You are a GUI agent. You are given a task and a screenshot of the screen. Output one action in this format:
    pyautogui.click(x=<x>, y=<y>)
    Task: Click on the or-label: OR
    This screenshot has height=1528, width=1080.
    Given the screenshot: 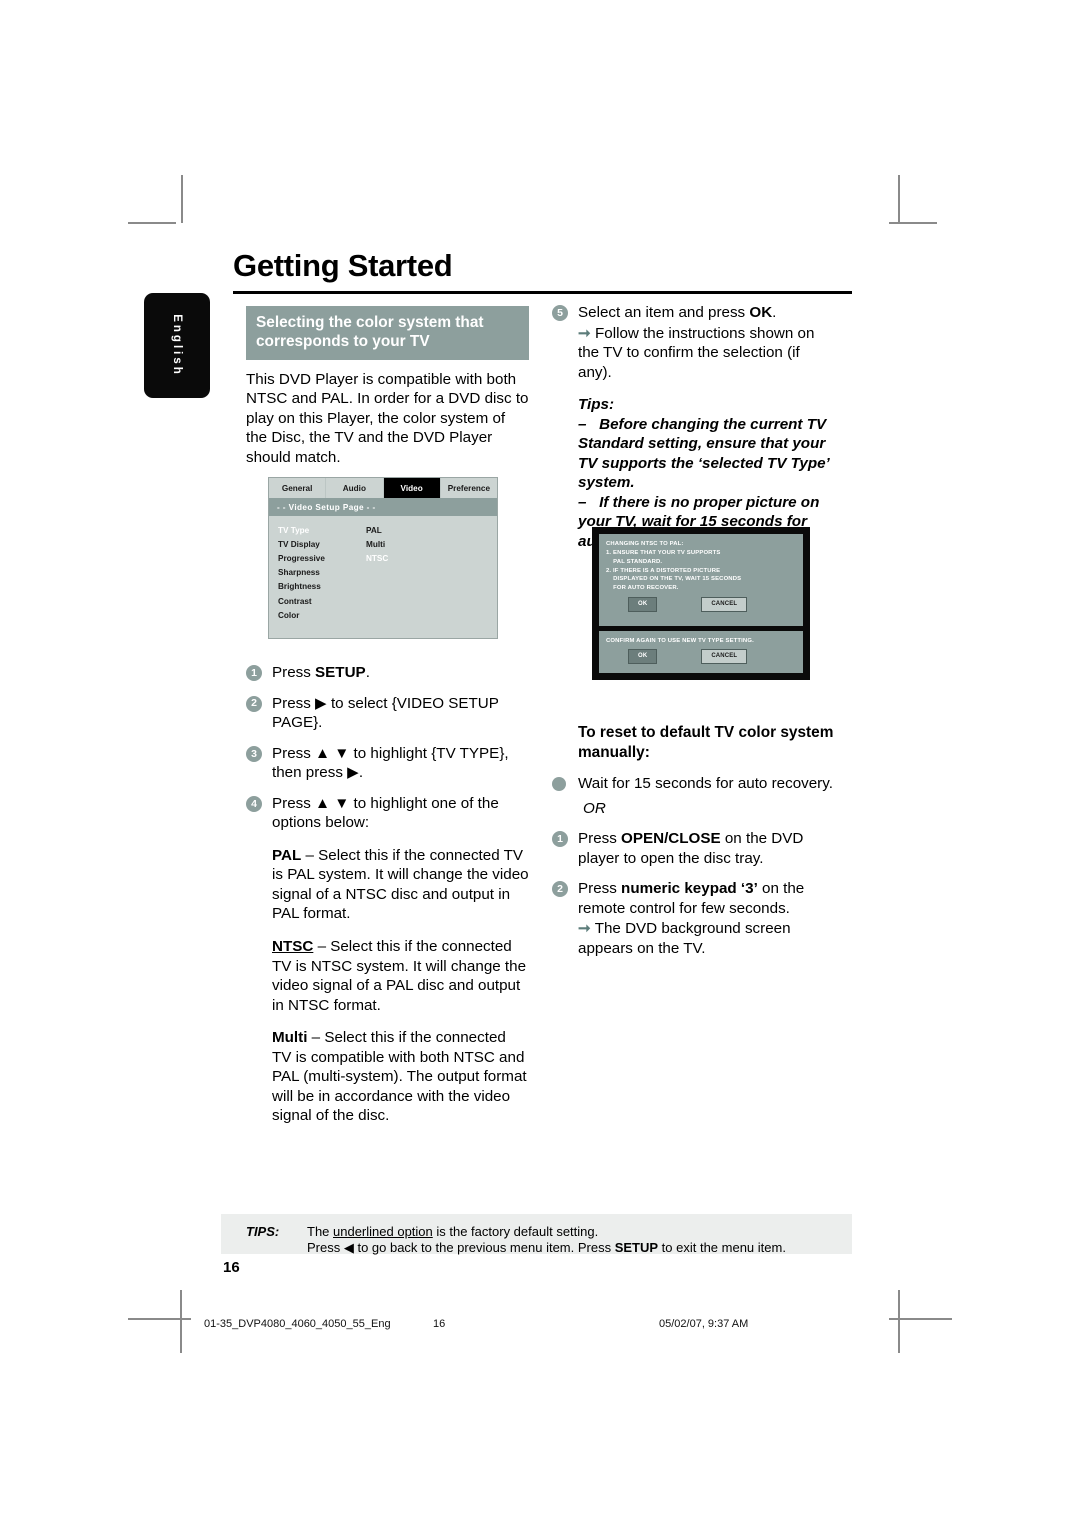 What is the action you would take?
    pyautogui.click(x=594, y=808)
    